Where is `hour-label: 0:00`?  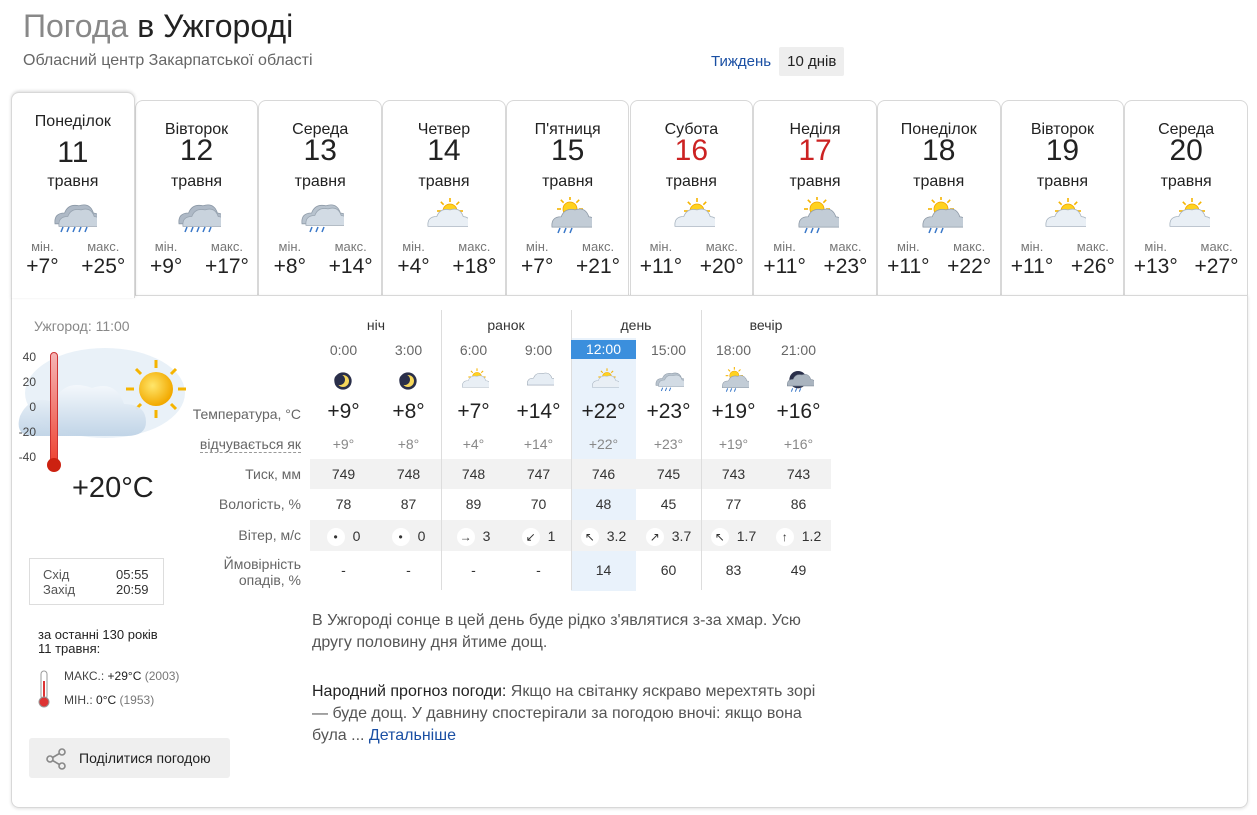
hour-label: 0:00 is located at coordinates (343, 350).